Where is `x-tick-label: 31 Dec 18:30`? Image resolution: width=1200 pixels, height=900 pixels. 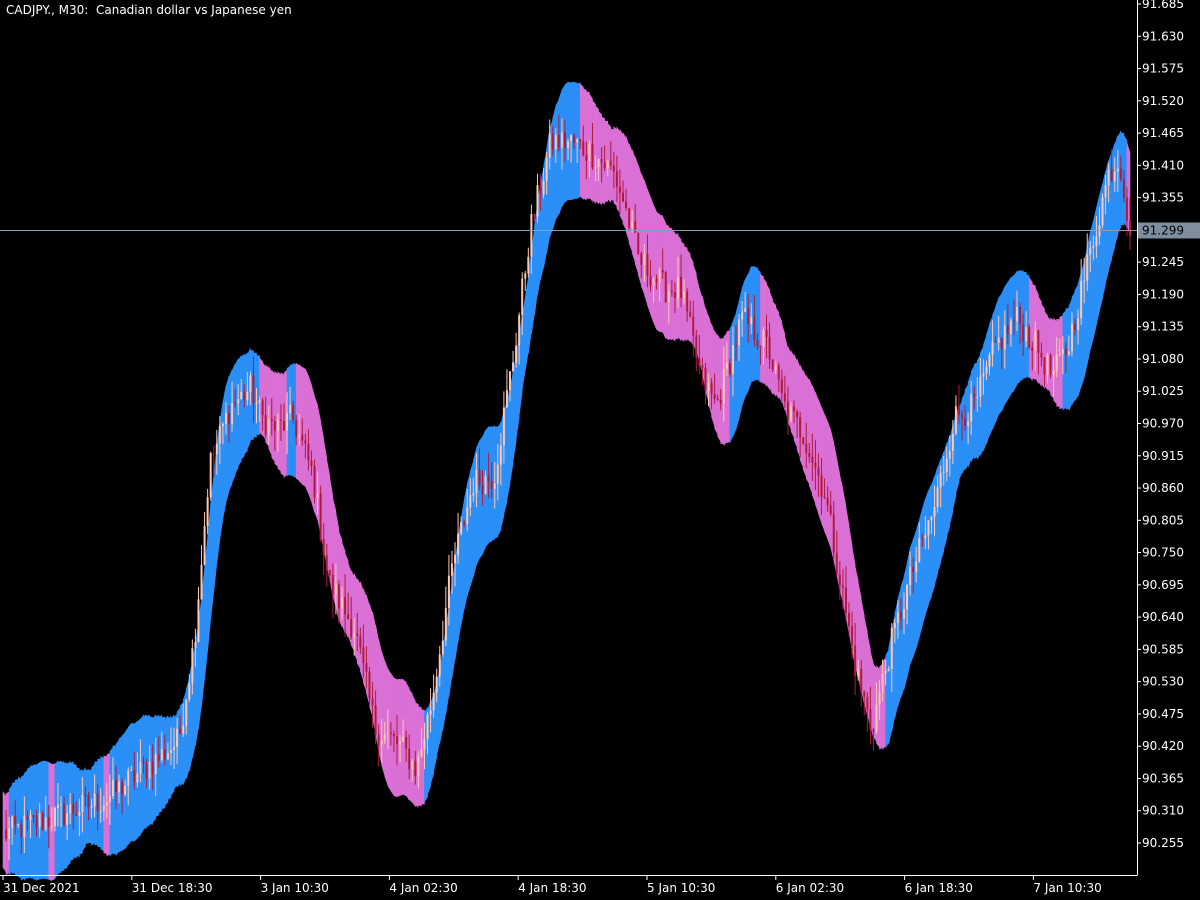 x-tick-label: 31 Dec 18:30 is located at coordinates (172, 888).